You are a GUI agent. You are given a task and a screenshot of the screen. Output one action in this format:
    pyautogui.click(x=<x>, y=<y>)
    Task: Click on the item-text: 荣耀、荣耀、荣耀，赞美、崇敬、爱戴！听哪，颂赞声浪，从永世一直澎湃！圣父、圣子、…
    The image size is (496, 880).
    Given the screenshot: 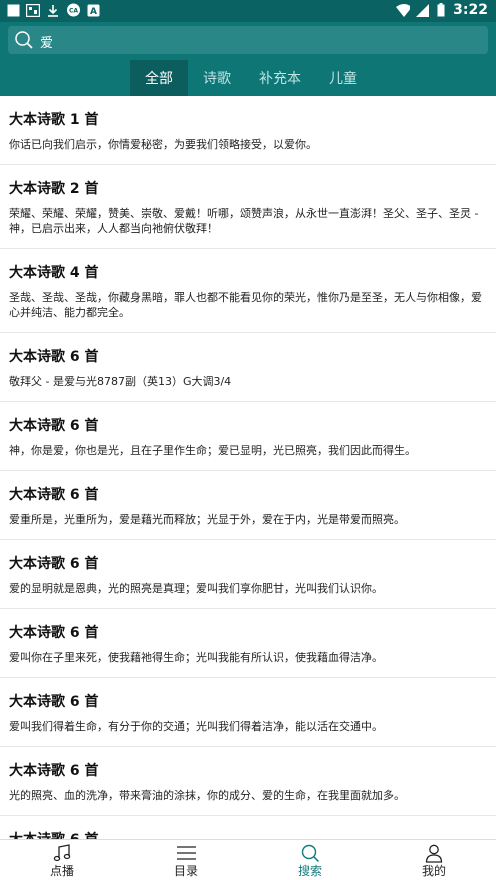 What is the action you would take?
    pyautogui.click(x=244, y=221)
    